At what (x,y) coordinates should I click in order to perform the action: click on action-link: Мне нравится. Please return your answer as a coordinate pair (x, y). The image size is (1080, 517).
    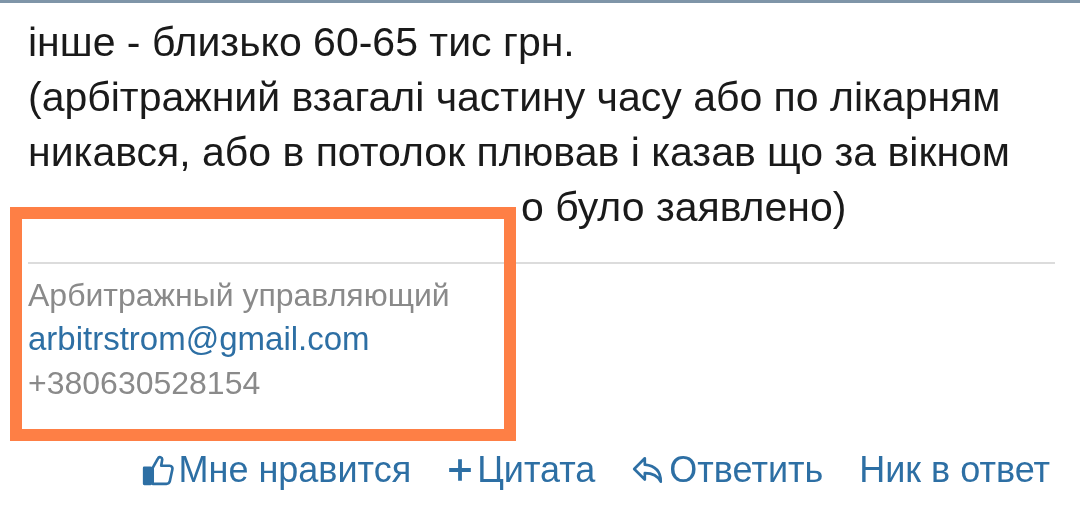
    Looking at the image, I should click on (276, 470).